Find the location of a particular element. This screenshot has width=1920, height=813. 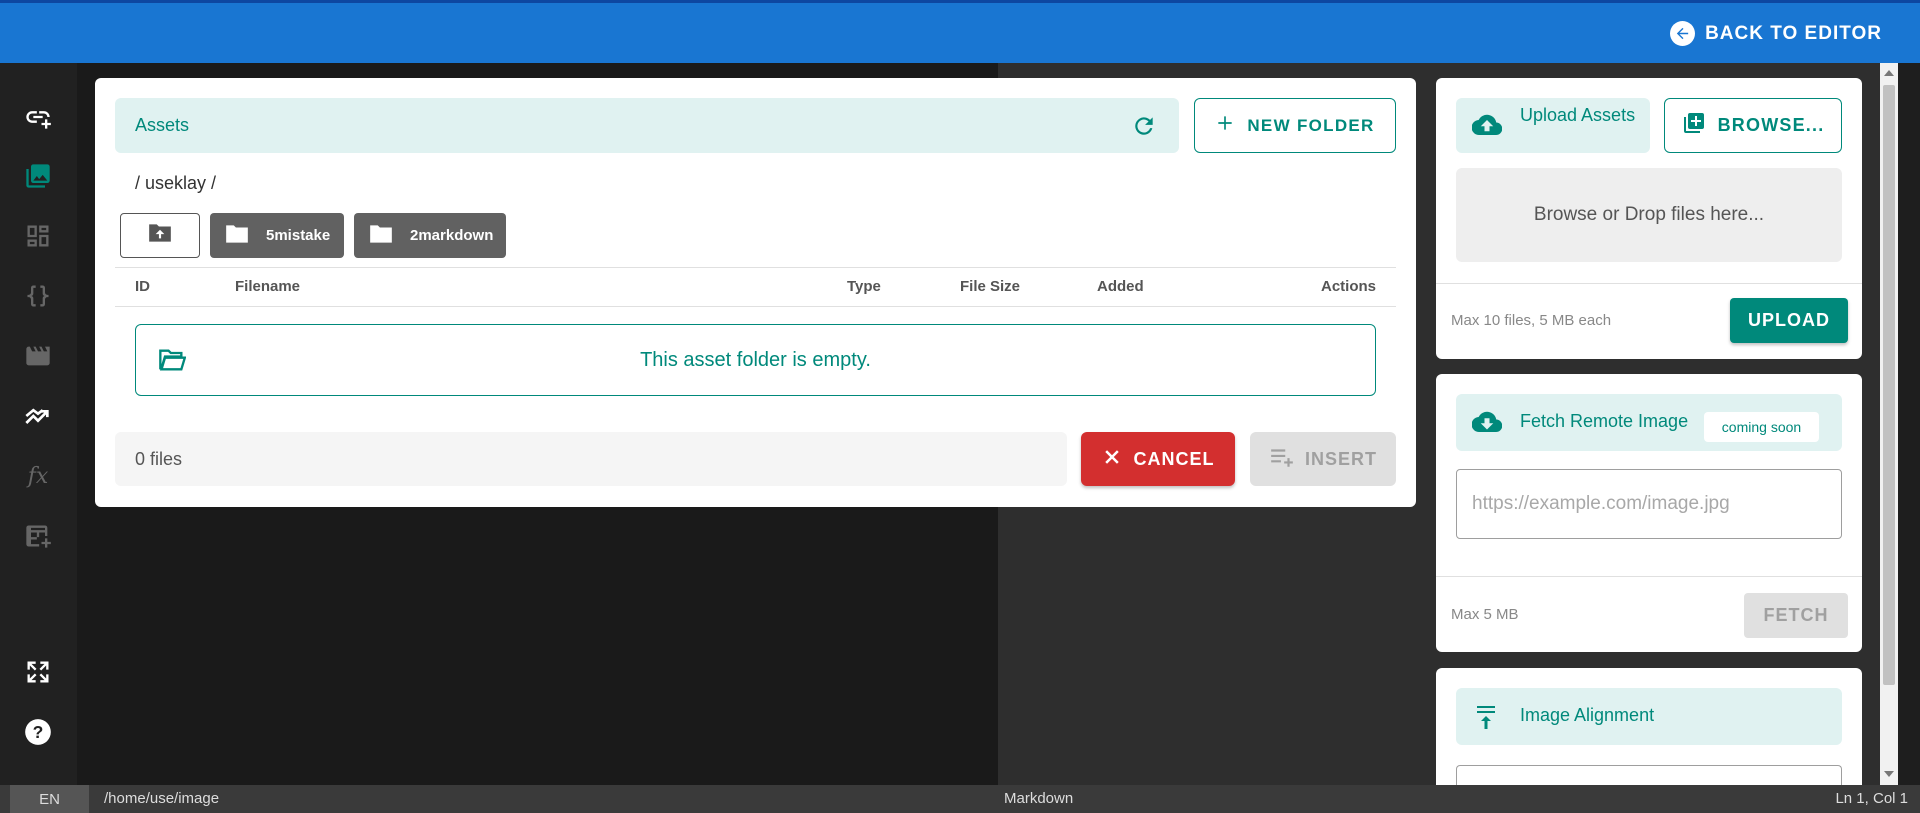

arrow-left-icon is located at coordinates (1683, 33).